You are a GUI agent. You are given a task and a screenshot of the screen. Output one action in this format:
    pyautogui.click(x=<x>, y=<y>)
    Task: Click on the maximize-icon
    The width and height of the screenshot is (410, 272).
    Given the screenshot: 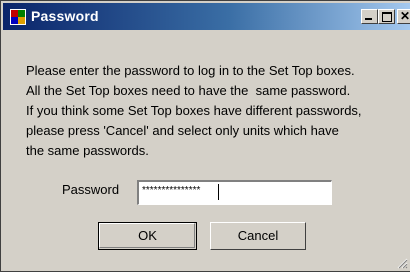 What is the action you would take?
    pyautogui.click(x=387, y=17)
    